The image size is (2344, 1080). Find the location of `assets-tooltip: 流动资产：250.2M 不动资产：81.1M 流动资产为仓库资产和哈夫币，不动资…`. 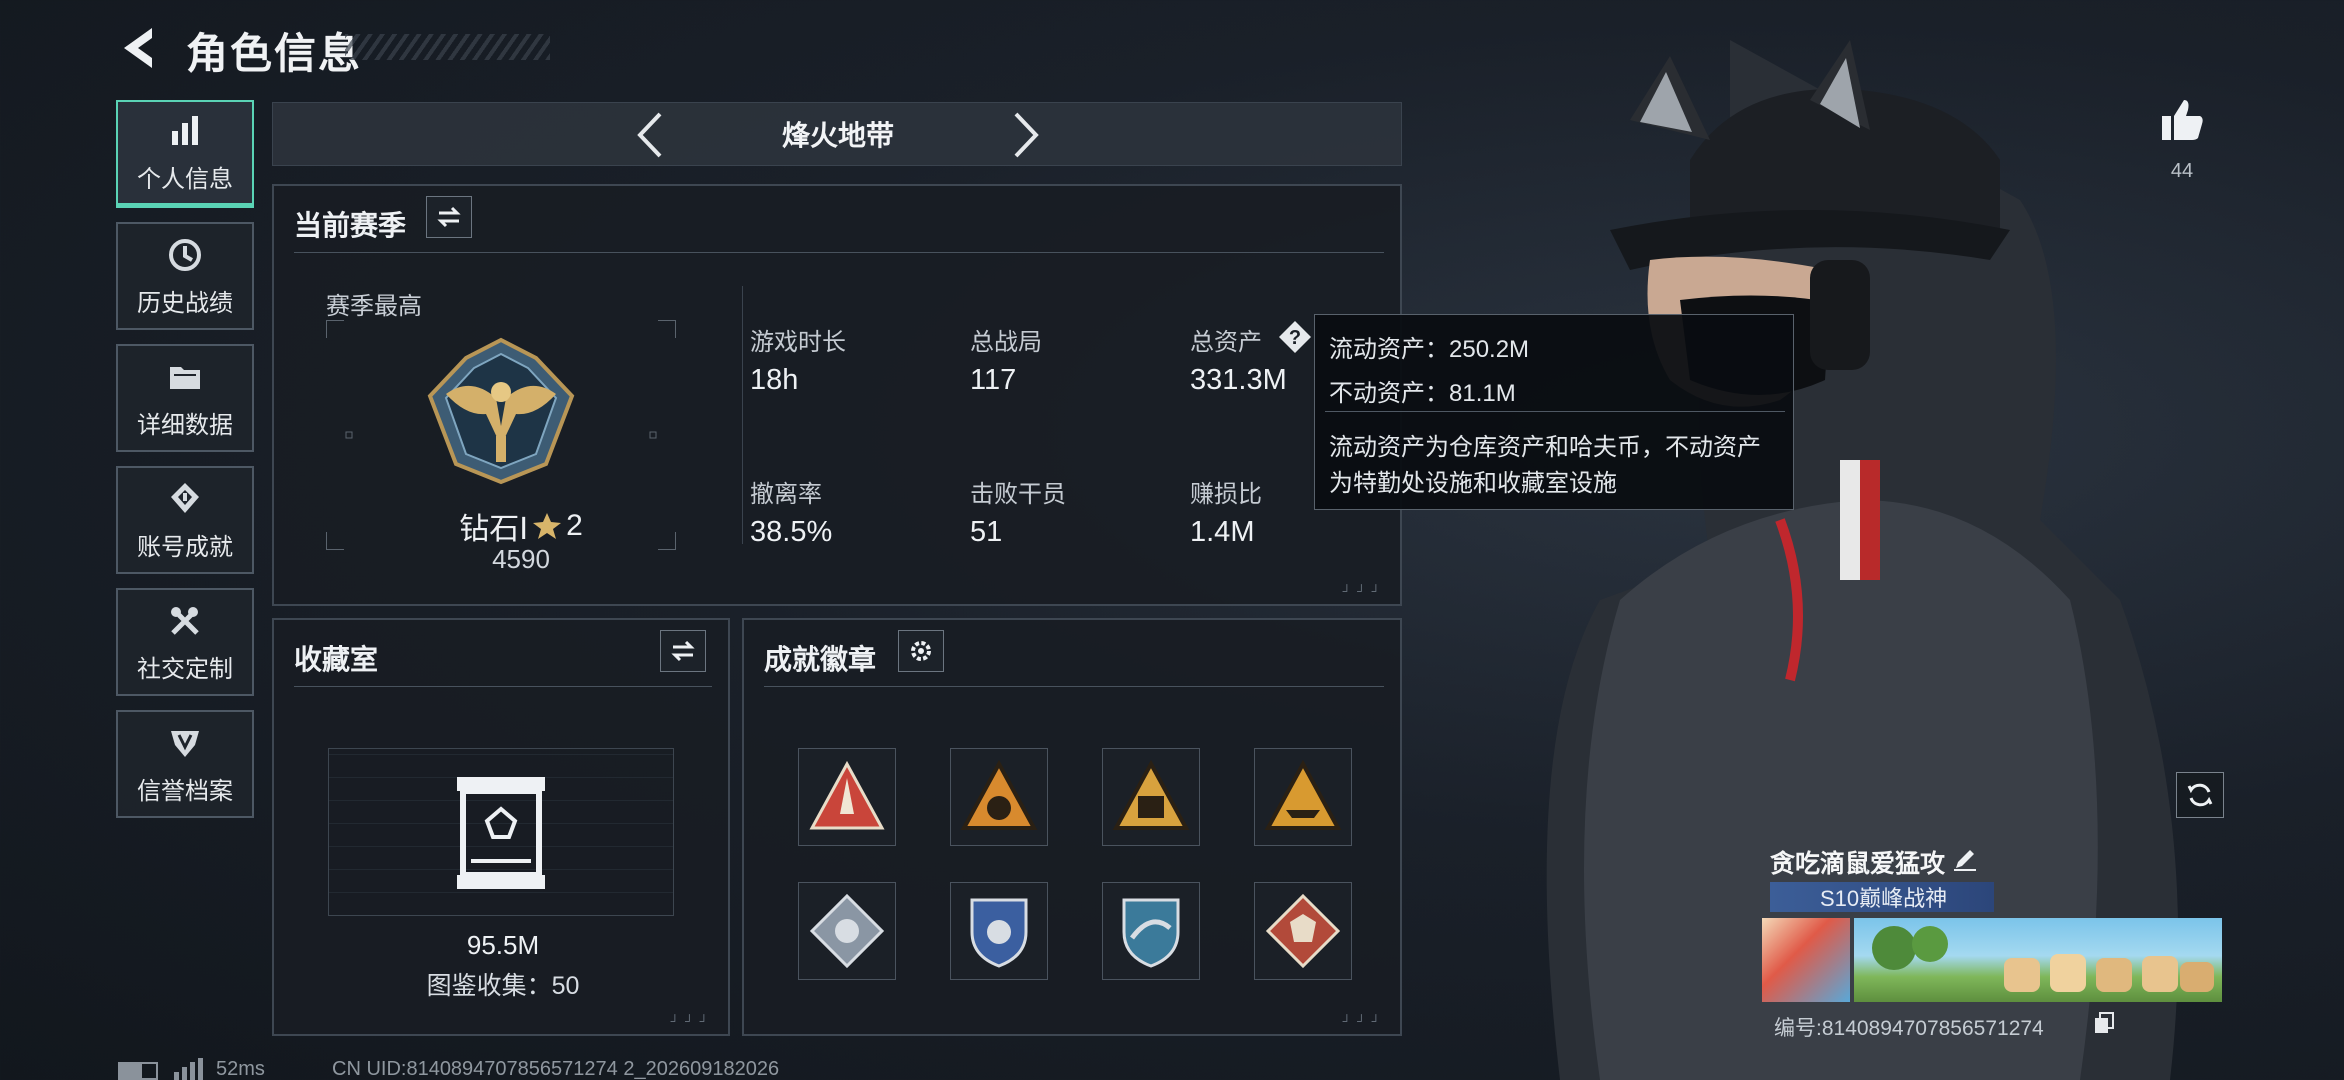

assets-tooltip: 流动资产：250.2M 不动资产：81.1M 流动资产为仓库资产和哈夫币，不动资… is located at coordinates (1554, 412).